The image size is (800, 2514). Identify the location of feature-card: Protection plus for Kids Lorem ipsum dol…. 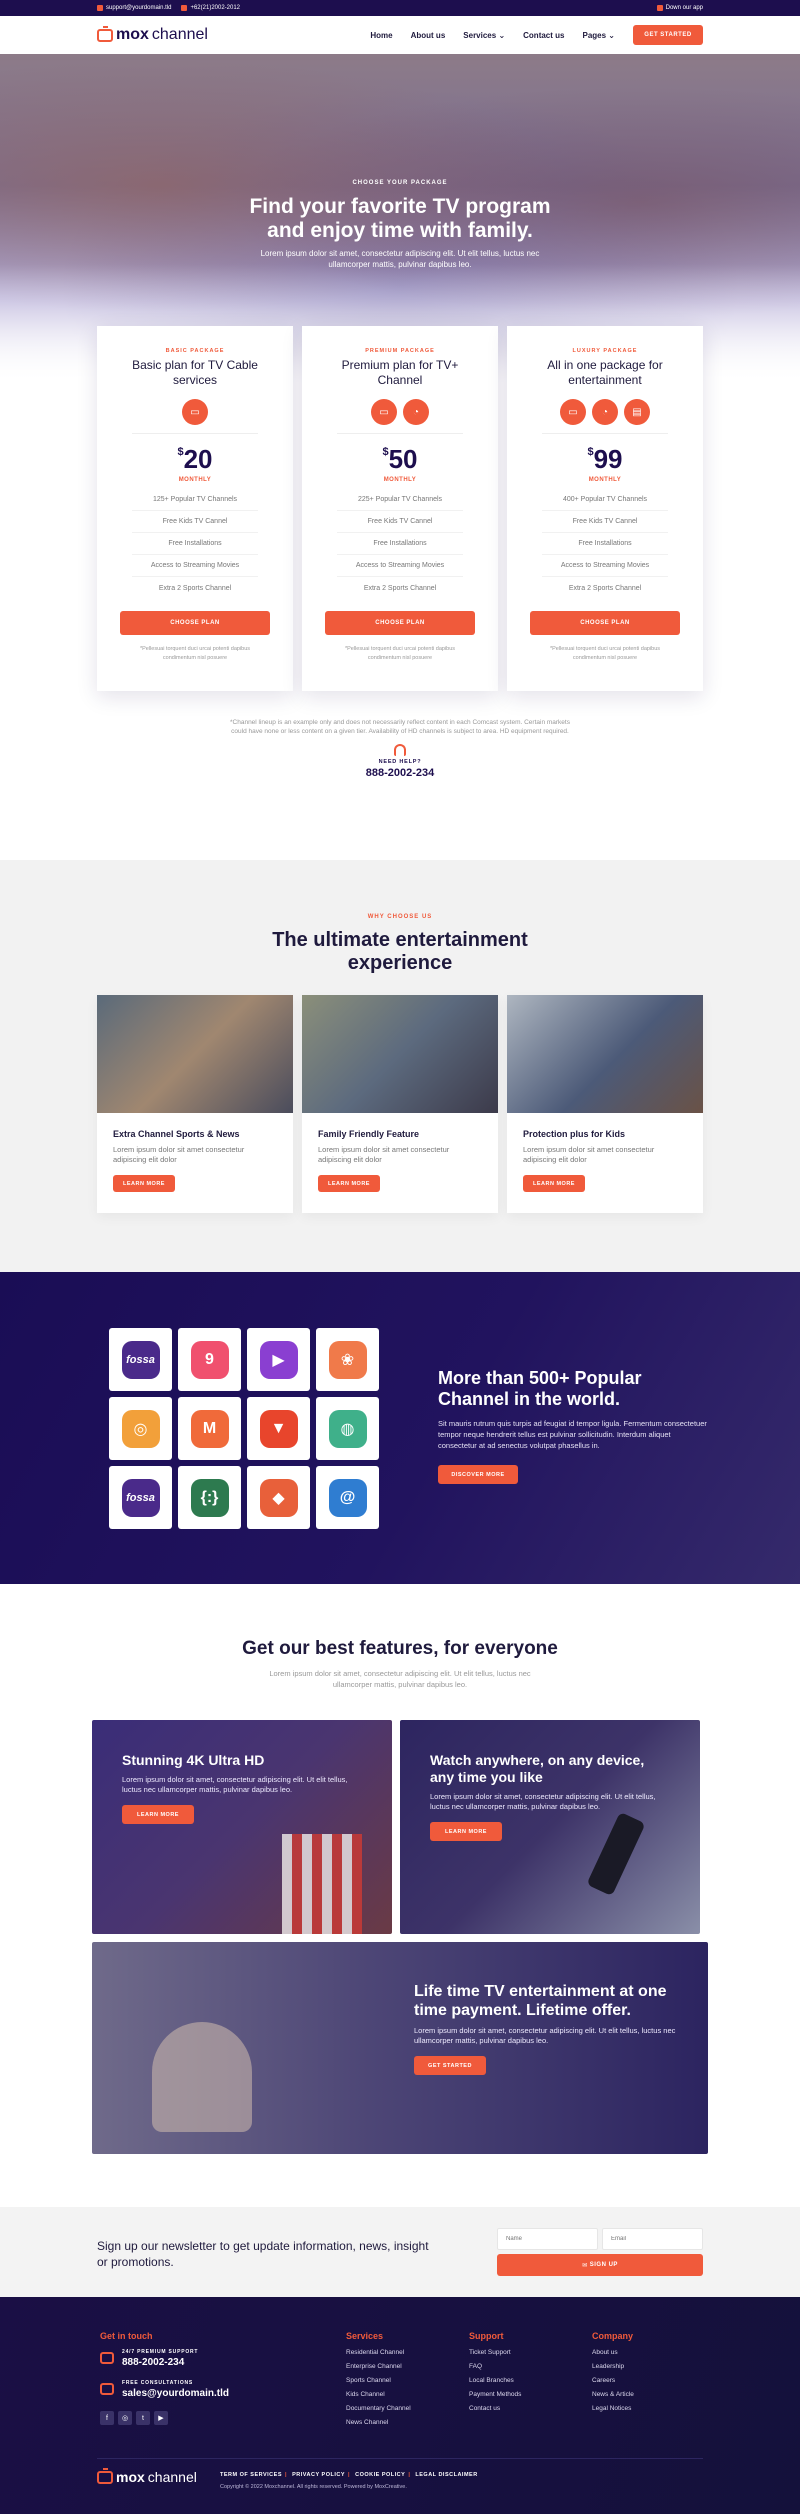
(605, 1104).